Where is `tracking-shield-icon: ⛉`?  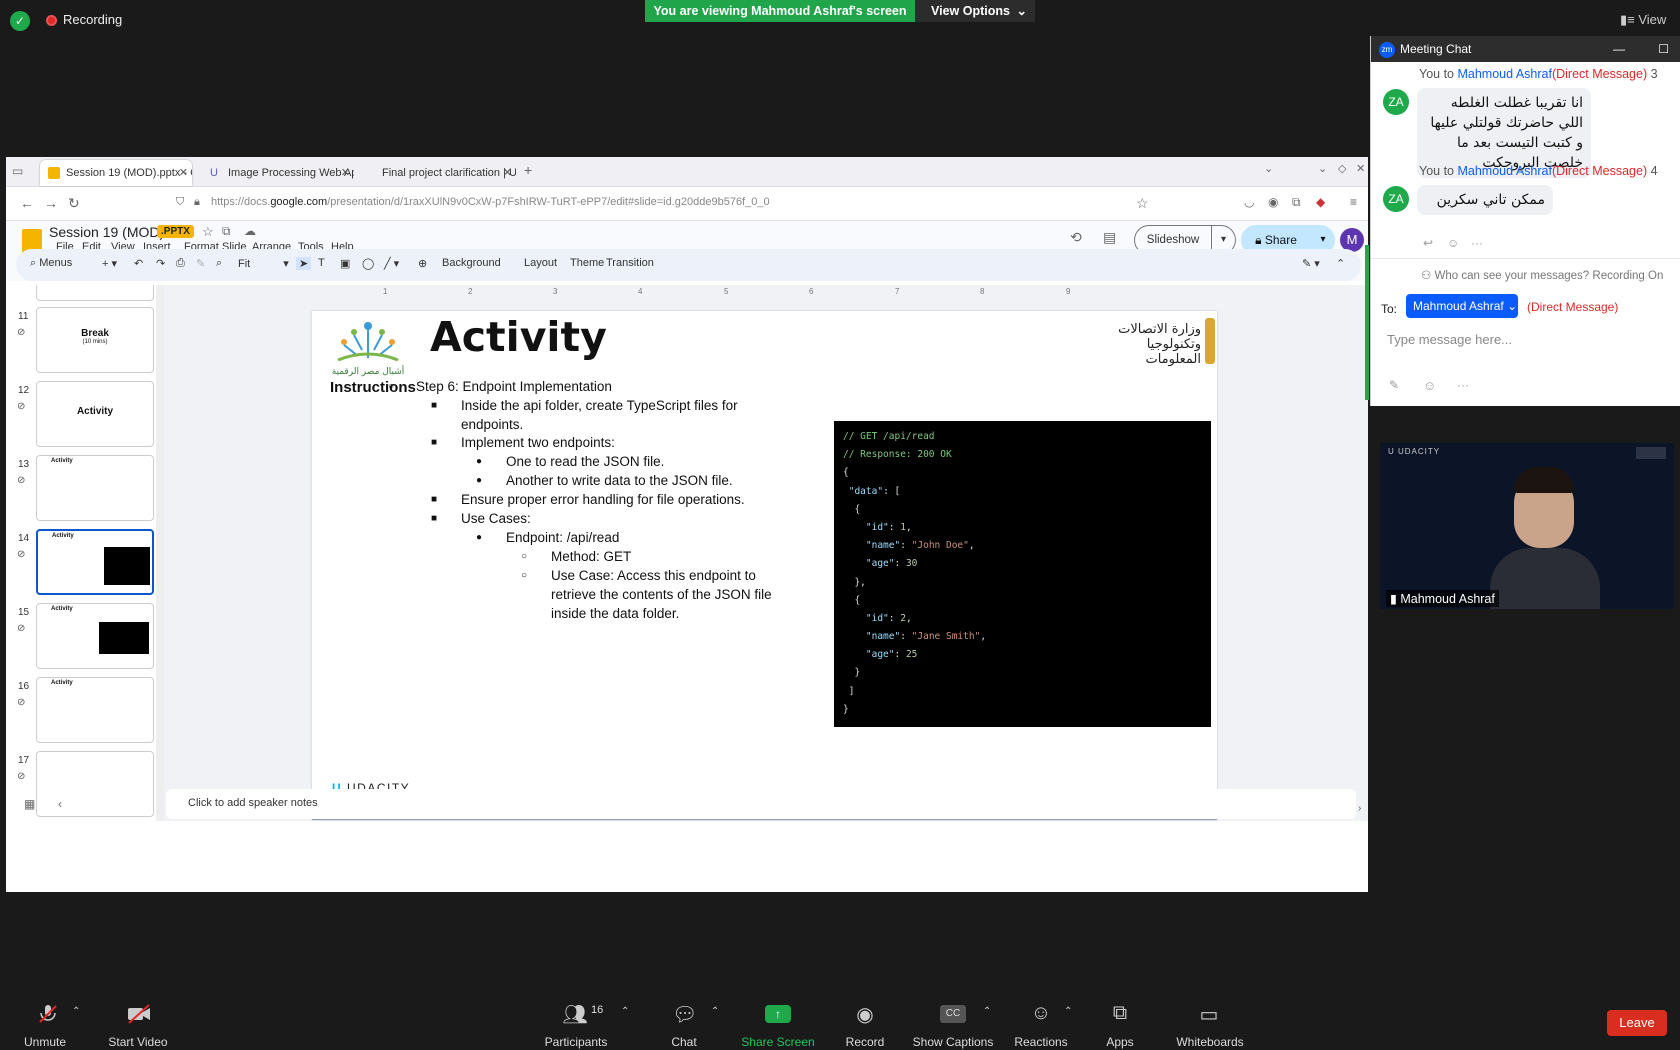
tracking-shield-icon: ⛉ is located at coordinates (180, 202).